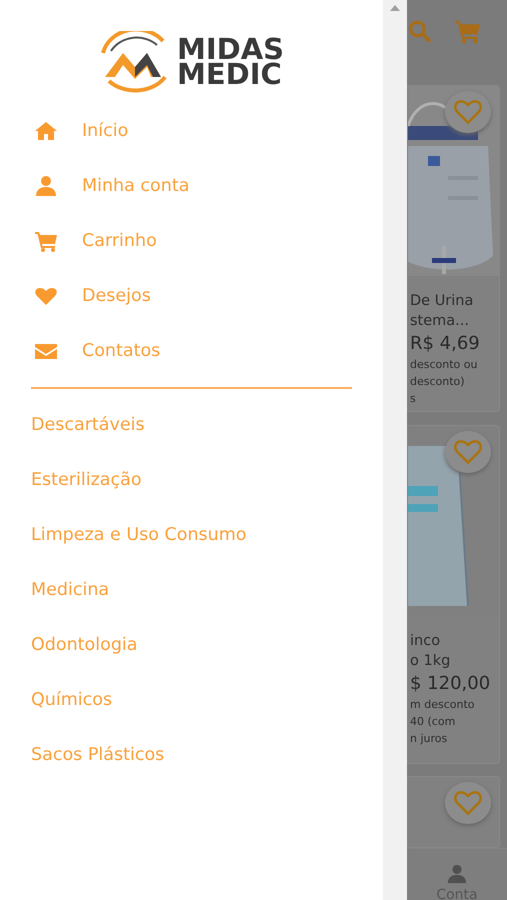  Describe the element at coordinates (191, 479) in the screenshot. I see `category-link: Esterilização` at that location.